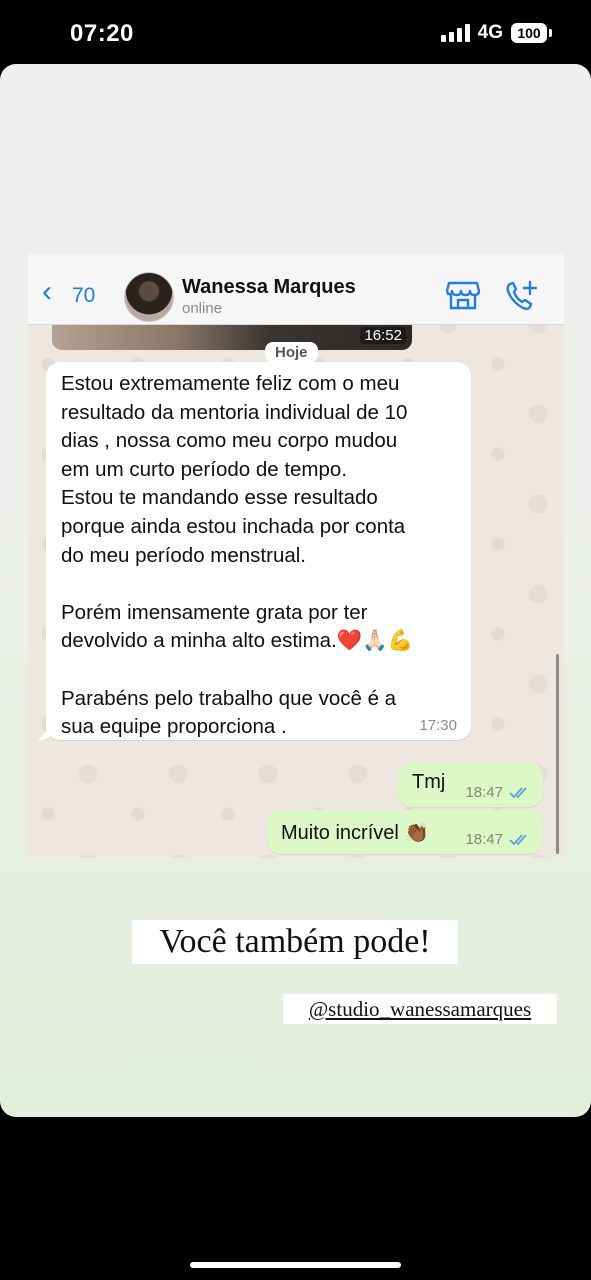  Describe the element at coordinates (202, 308) in the screenshot. I see `contact-status: online` at that location.